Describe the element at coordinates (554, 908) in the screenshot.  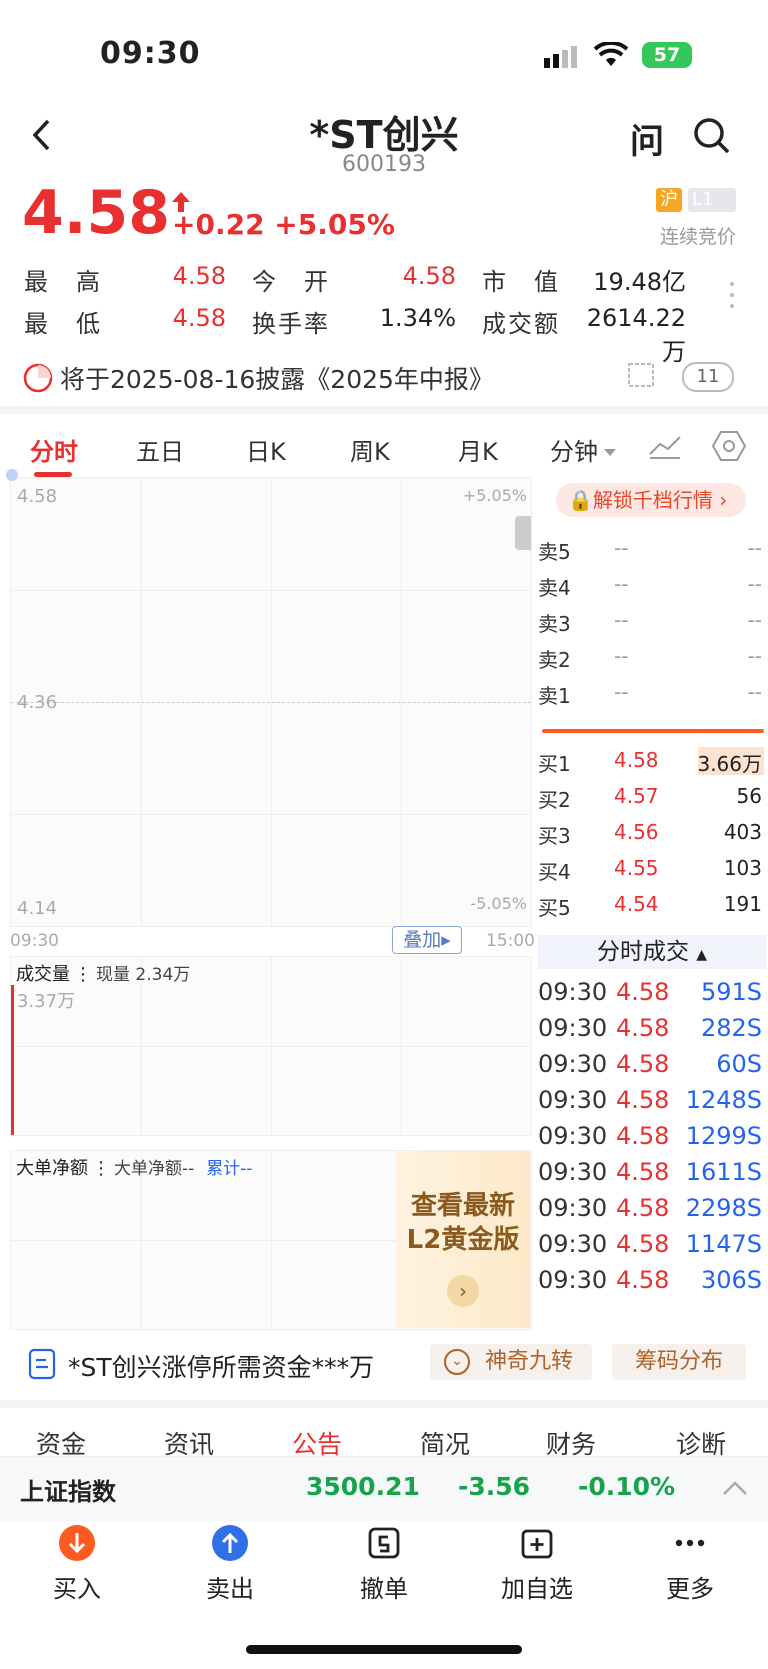
I see `buy-label: 买5` at that location.